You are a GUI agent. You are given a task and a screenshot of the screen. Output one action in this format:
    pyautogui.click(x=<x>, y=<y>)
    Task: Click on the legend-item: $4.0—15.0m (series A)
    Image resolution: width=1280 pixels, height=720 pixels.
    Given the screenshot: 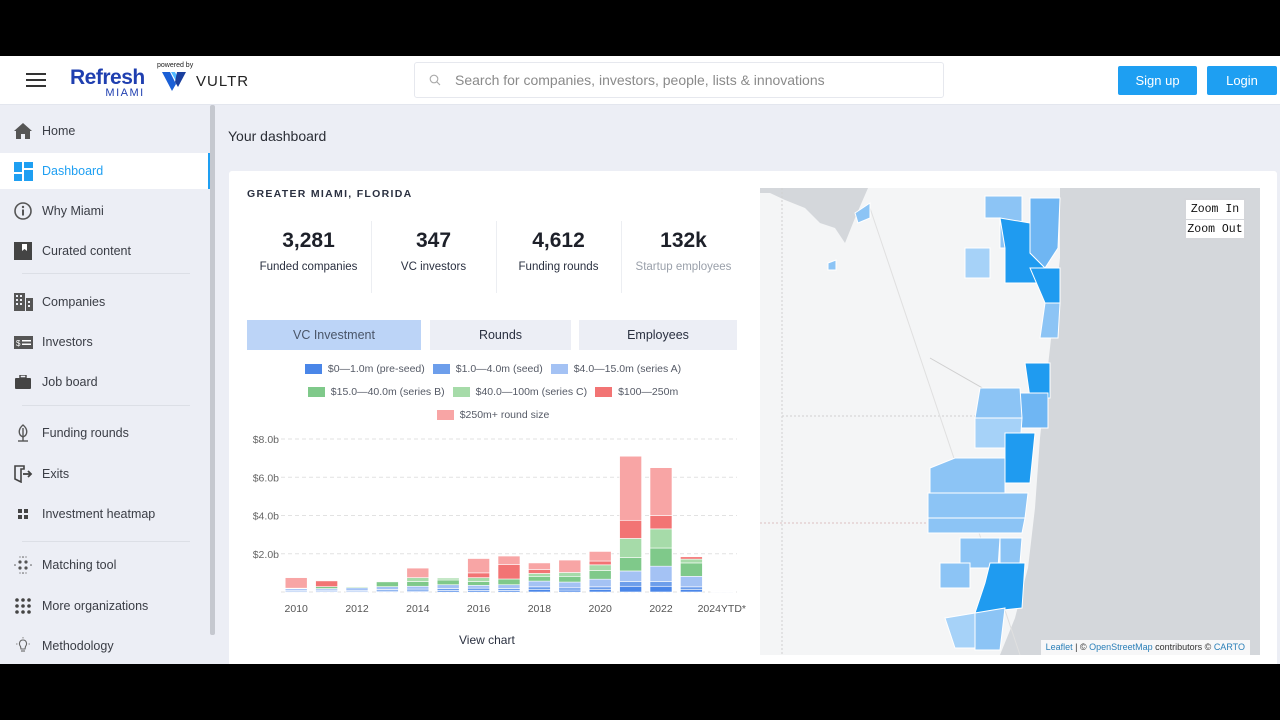 What is the action you would take?
    pyautogui.click(x=615, y=369)
    